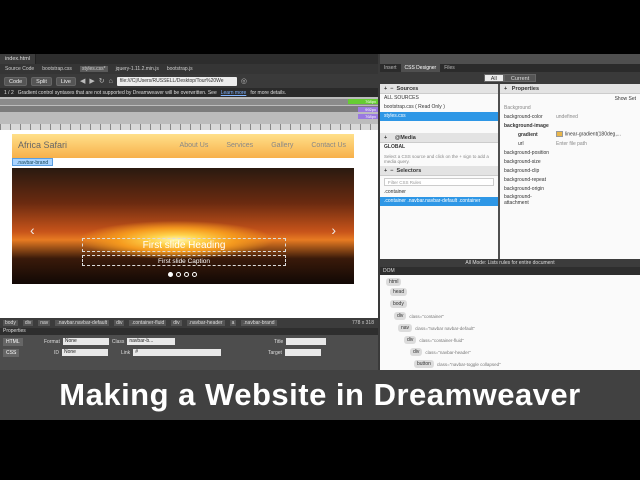  What do you see at coordinates (365, 323) in the screenshot?
I see `window-size: 778 x 318` at bounding box center [365, 323].